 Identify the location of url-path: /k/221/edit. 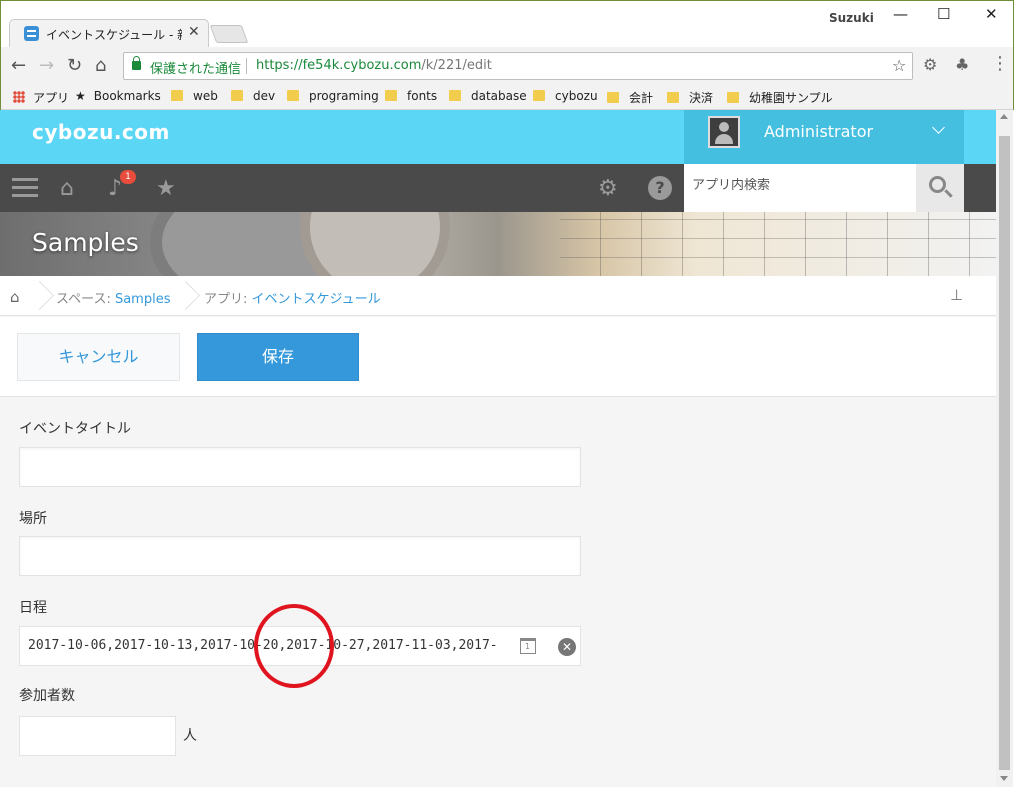
(456, 65).